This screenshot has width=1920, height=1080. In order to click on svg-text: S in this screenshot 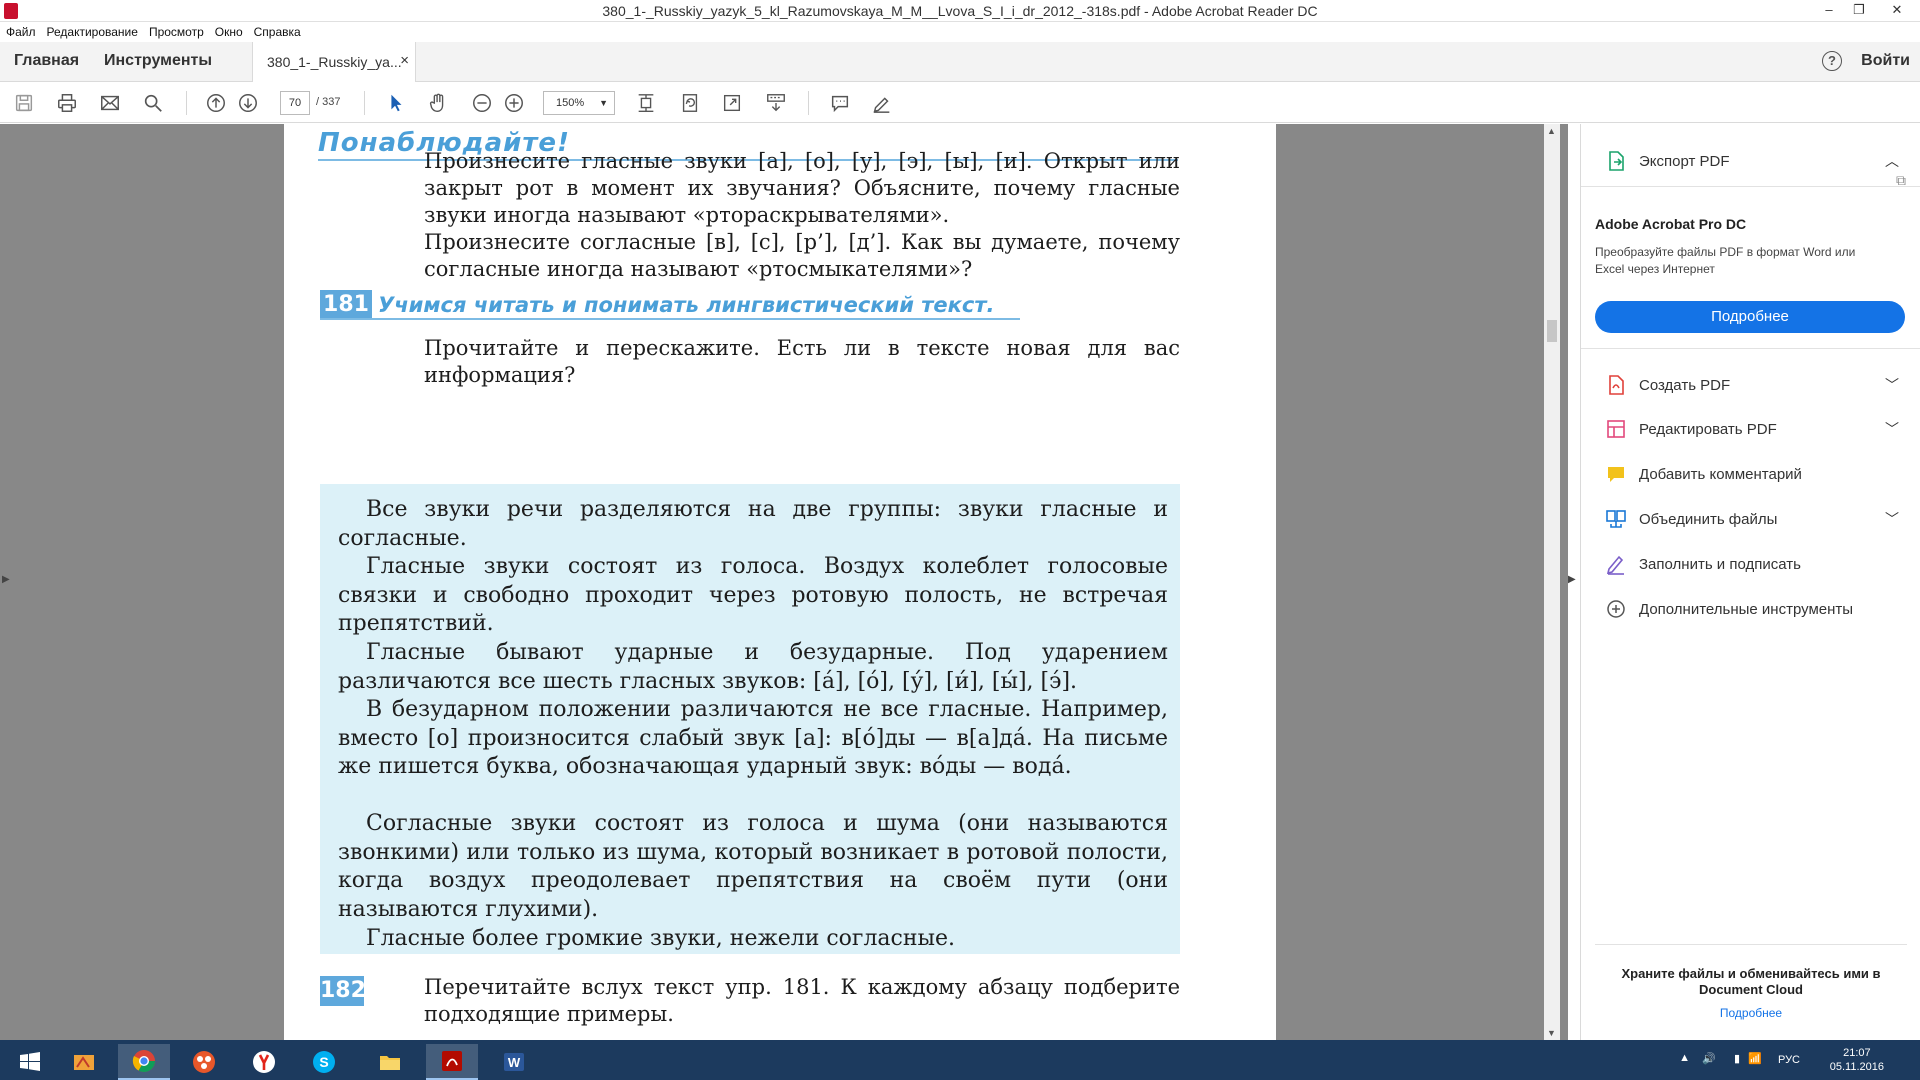, I will do `click(323, 1062)`.